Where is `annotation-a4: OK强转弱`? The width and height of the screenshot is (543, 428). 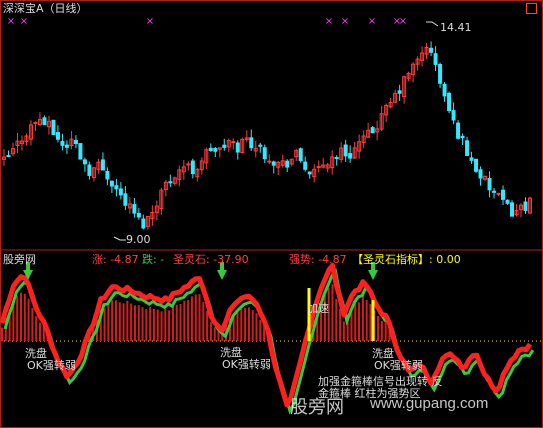 annotation-a4: OK强转弱 is located at coordinates (246, 364).